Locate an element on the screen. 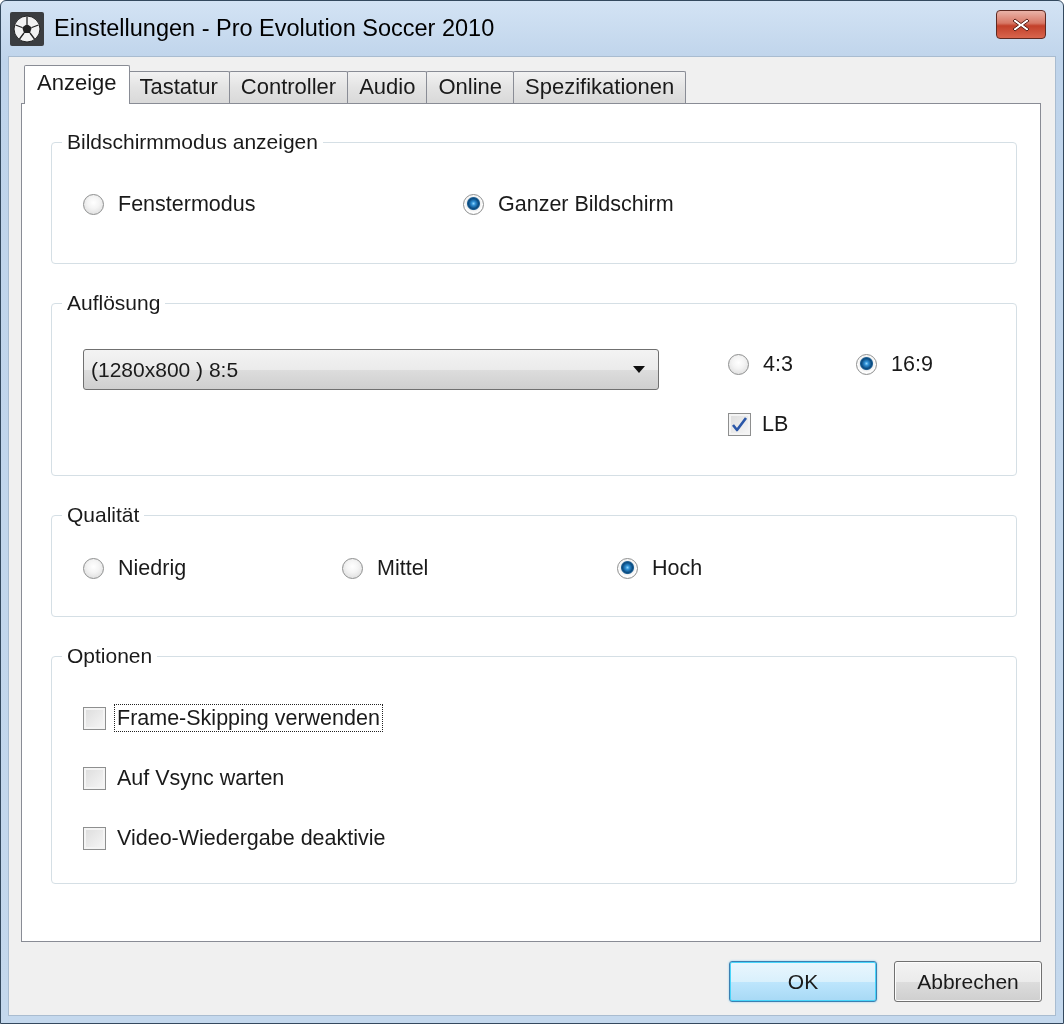 The width and height of the screenshot is (1064, 1024). tab: Audio is located at coordinates (387, 87).